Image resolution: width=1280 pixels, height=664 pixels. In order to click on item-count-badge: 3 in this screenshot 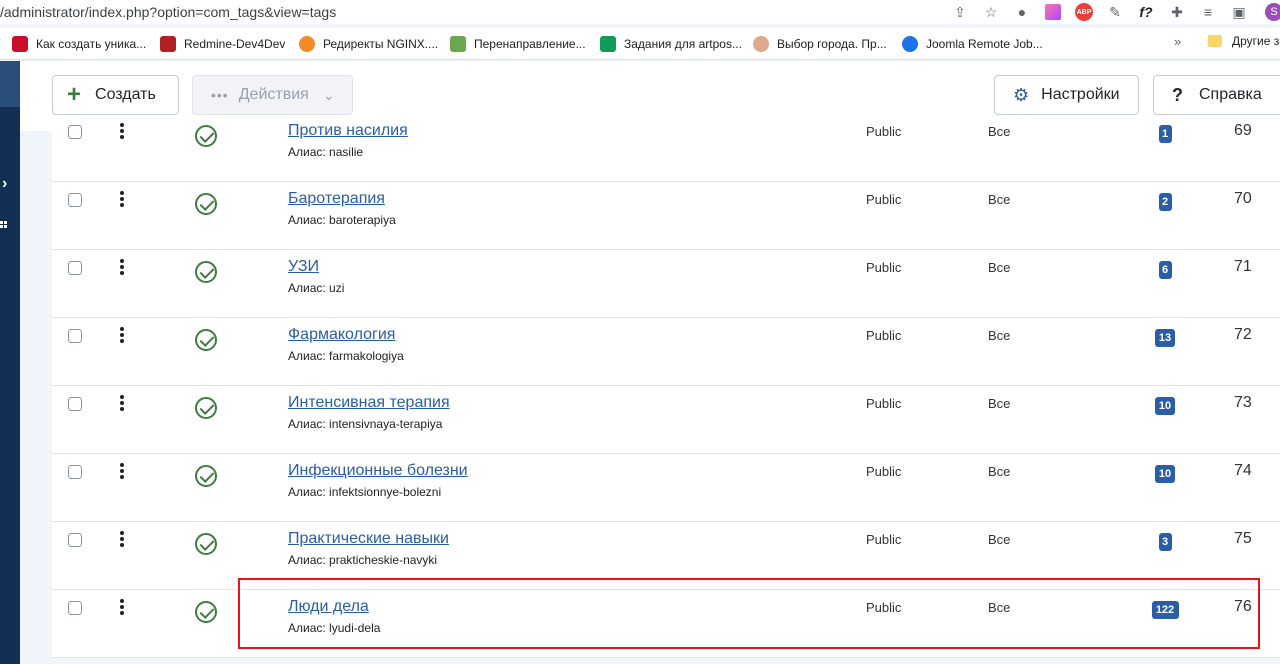, I will do `click(1165, 542)`.